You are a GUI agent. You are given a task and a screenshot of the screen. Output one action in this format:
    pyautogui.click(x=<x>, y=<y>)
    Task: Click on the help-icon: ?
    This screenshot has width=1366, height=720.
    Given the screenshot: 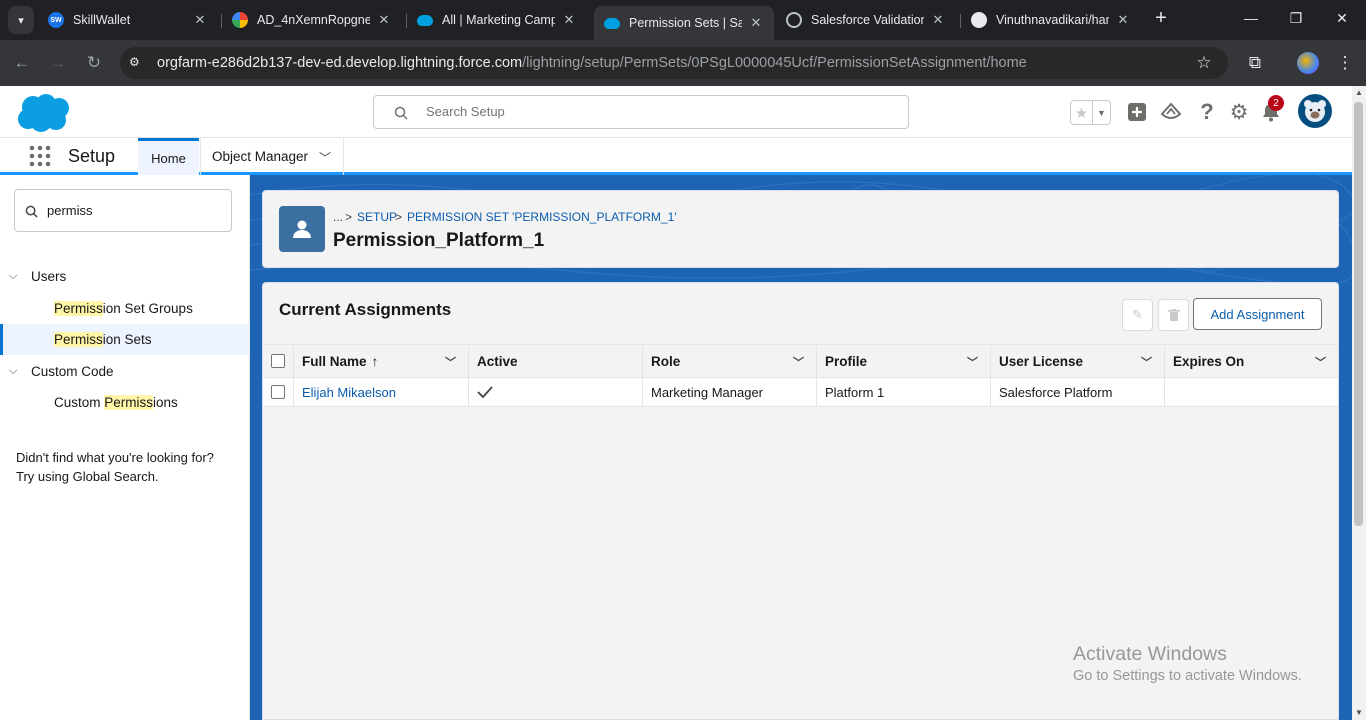 What is the action you would take?
    pyautogui.click(x=1207, y=111)
    